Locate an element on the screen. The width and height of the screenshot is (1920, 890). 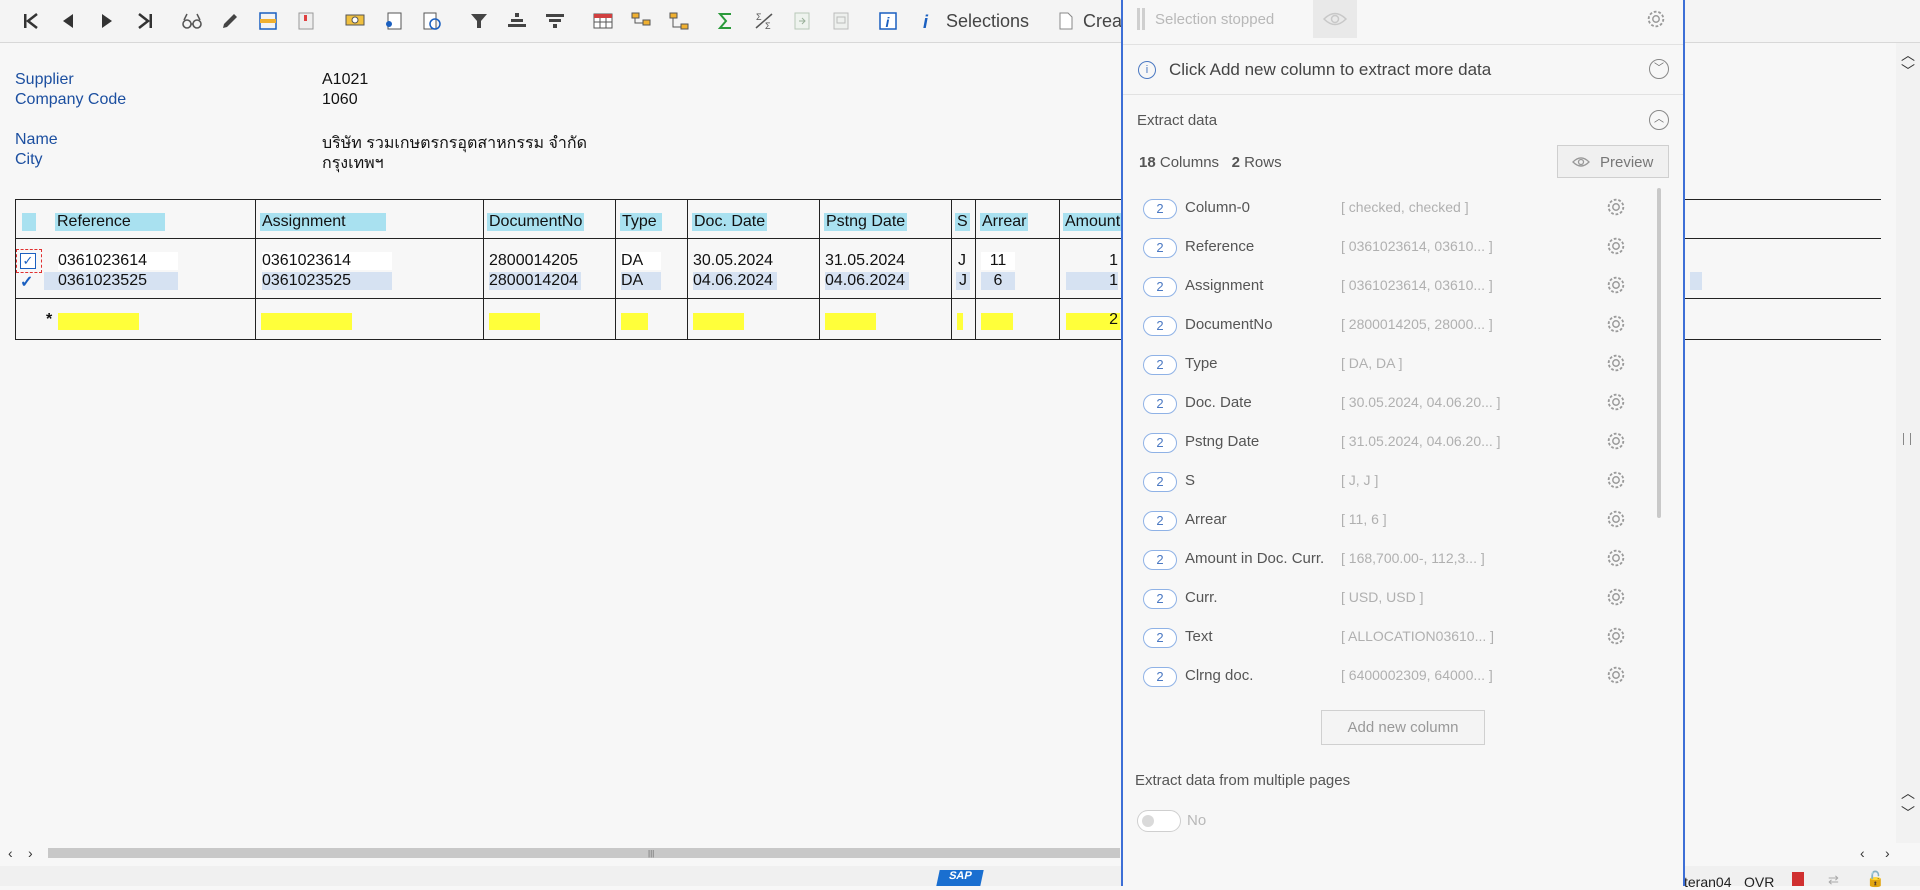
previous-page-icon is located at coordinates (68, 21).